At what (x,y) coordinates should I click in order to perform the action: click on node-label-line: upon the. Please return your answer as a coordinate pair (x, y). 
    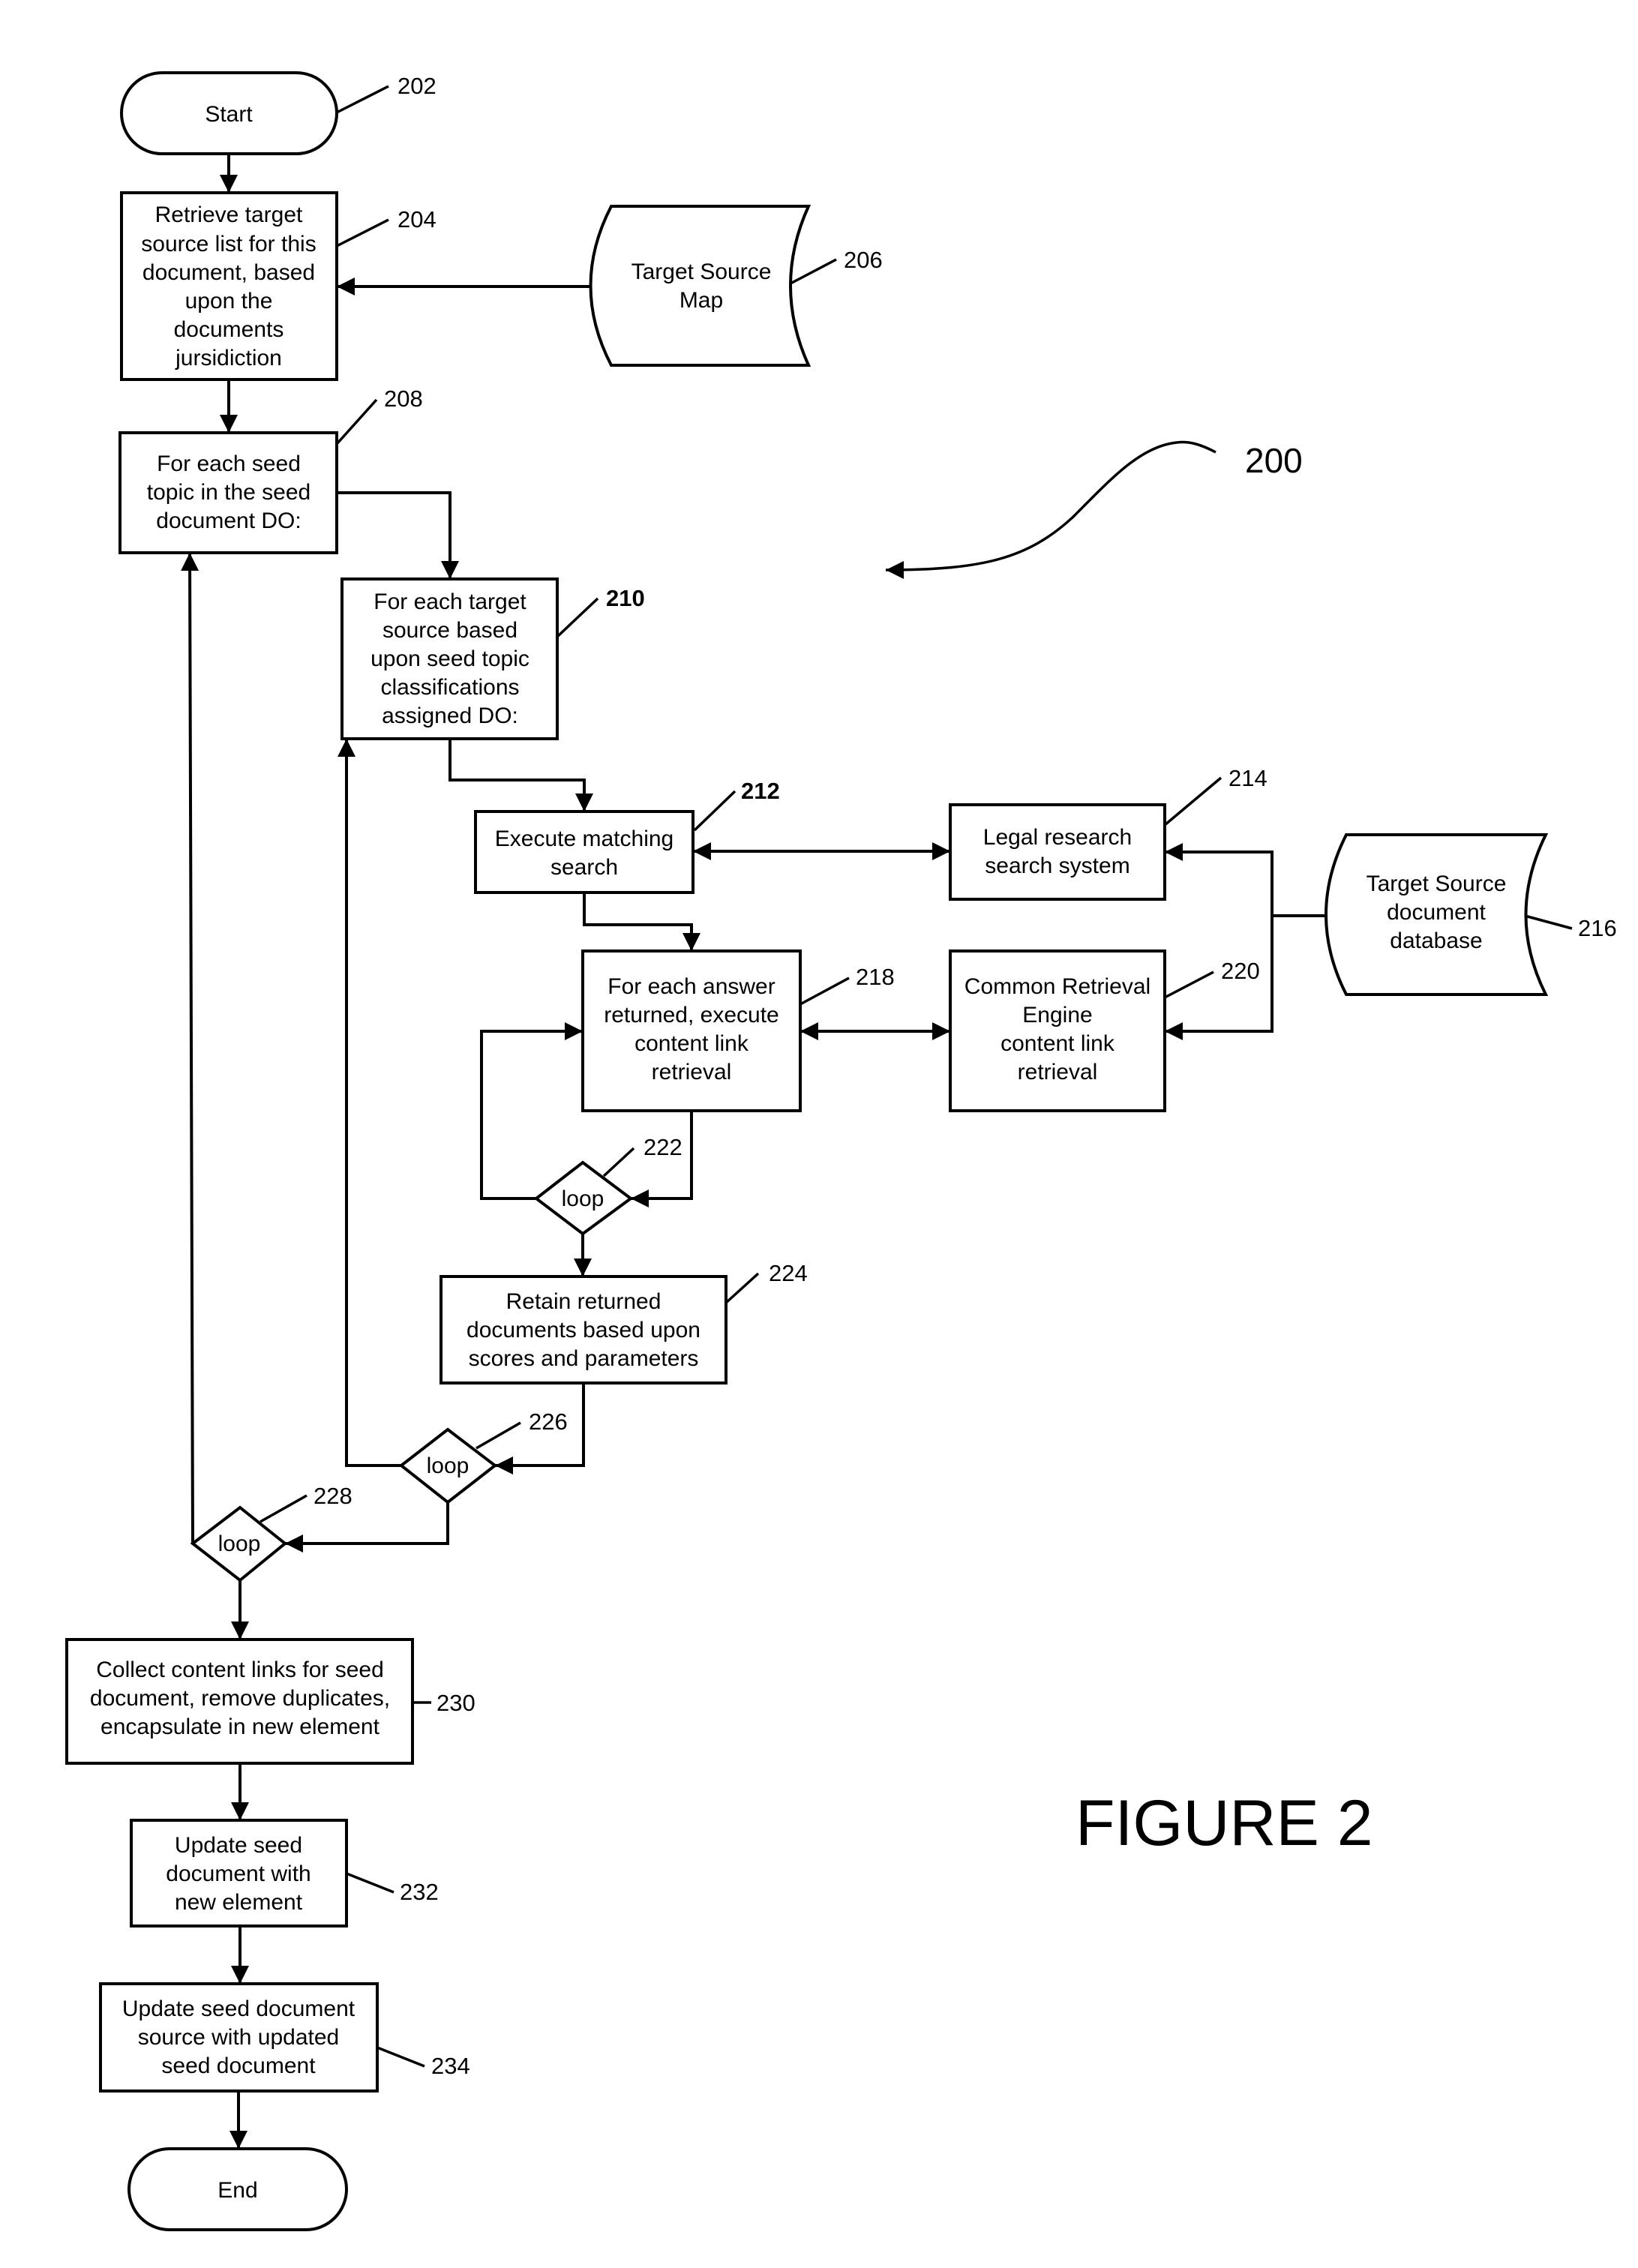
    Looking at the image, I should click on (229, 301).